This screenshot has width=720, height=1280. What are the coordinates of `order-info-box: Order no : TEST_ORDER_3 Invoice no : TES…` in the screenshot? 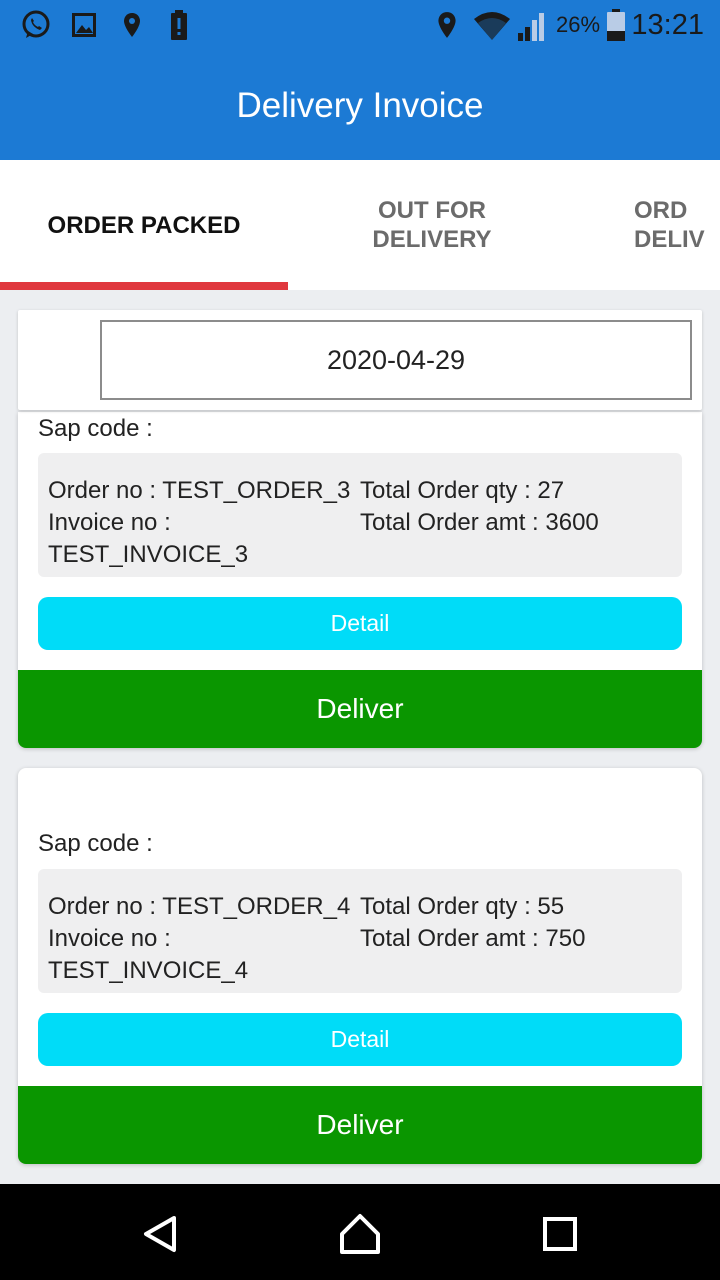 It's located at (360, 515).